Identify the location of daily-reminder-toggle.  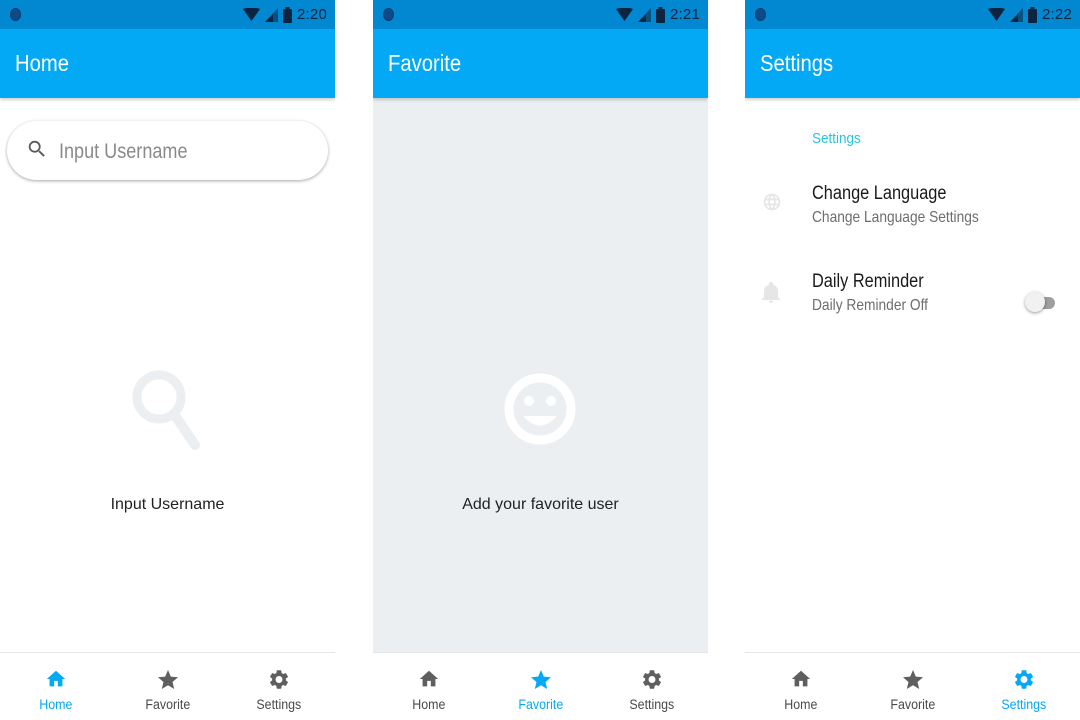
(1040, 302).